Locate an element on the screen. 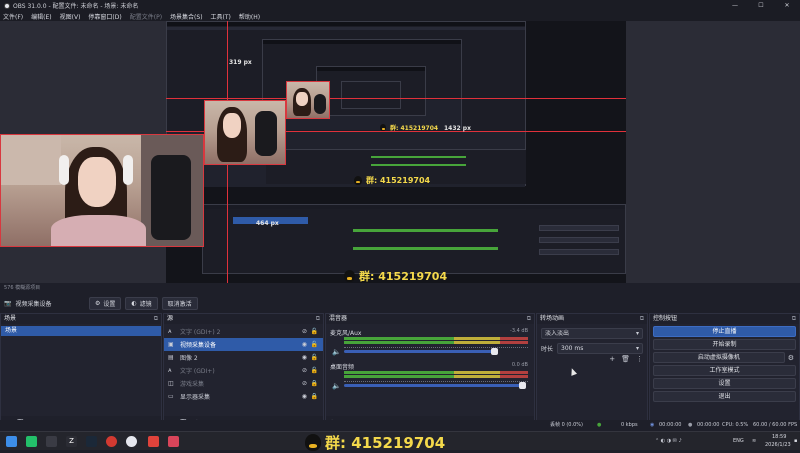 The height and width of the screenshot is (453, 800). exit-button: 退出 is located at coordinates (724, 396).